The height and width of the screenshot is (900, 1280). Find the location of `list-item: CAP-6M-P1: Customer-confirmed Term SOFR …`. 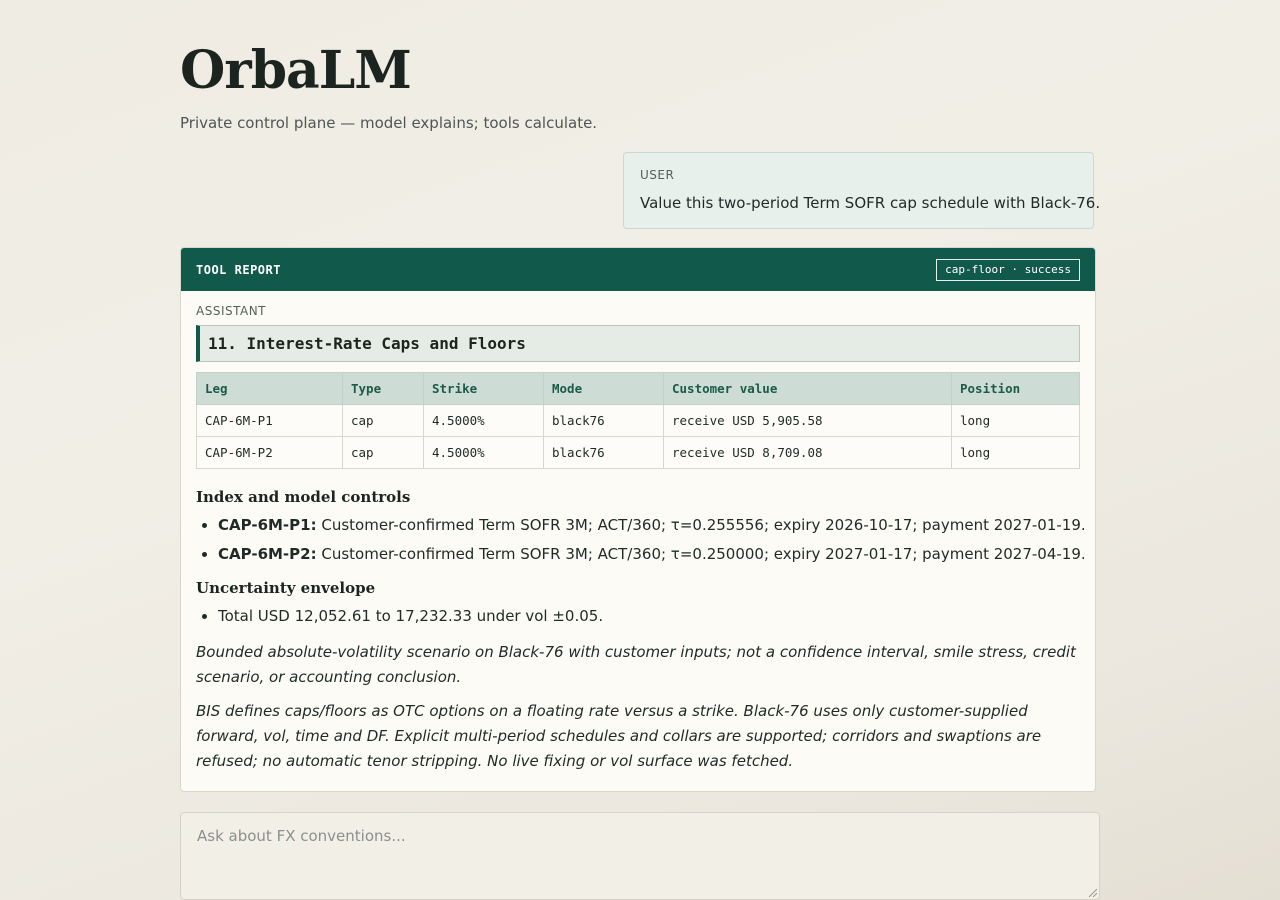

list-item: CAP-6M-P1: Customer-confirmed Term SOFR … is located at coordinates (652, 525).